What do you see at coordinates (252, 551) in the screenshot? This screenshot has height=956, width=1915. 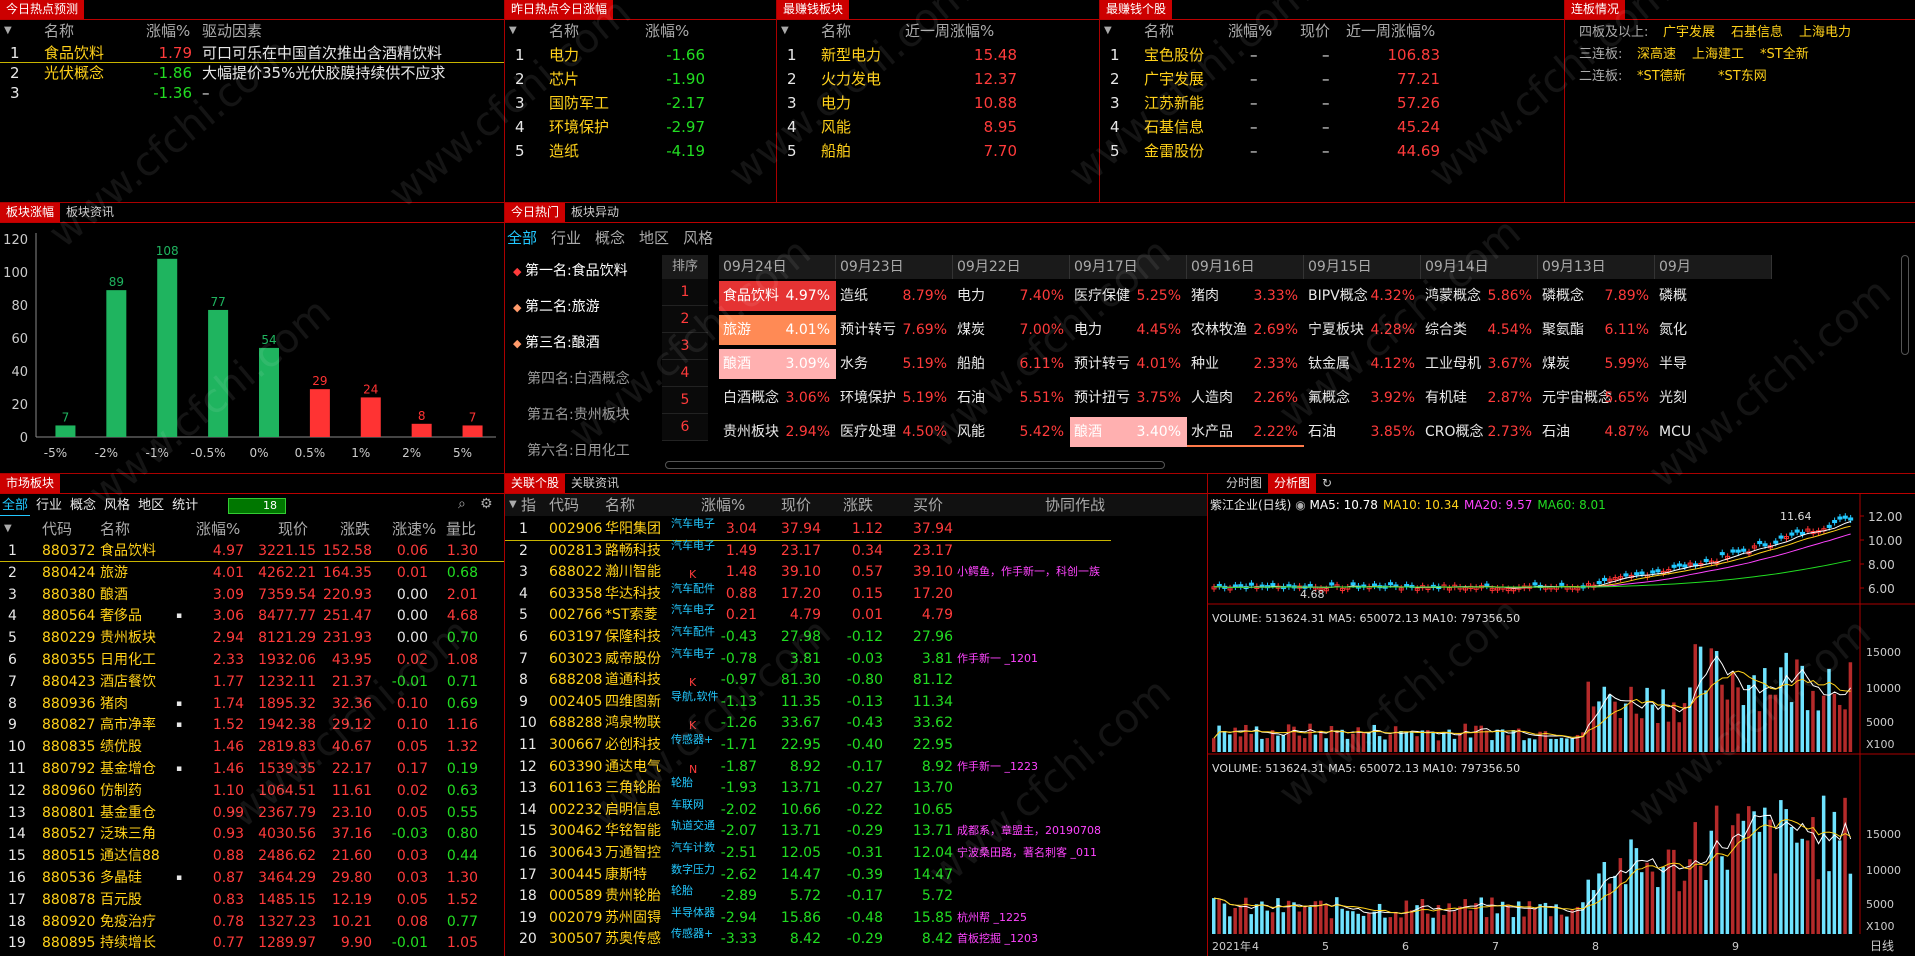 I see `table-row: 1 880372 食品饮料 4.97 3221.15 152.58 0.06 1.30` at bounding box center [252, 551].